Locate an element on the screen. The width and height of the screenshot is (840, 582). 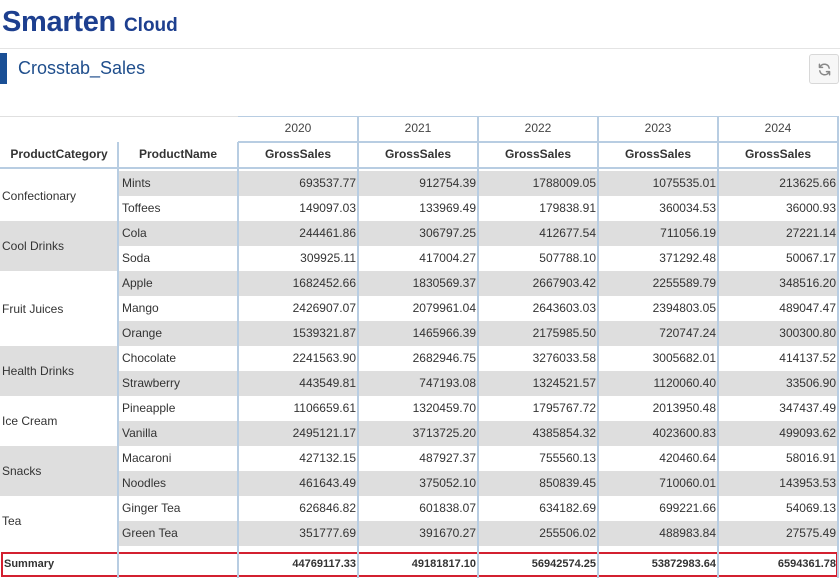
page-title: Crosstab_Sales is located at coordinates (82, 68).